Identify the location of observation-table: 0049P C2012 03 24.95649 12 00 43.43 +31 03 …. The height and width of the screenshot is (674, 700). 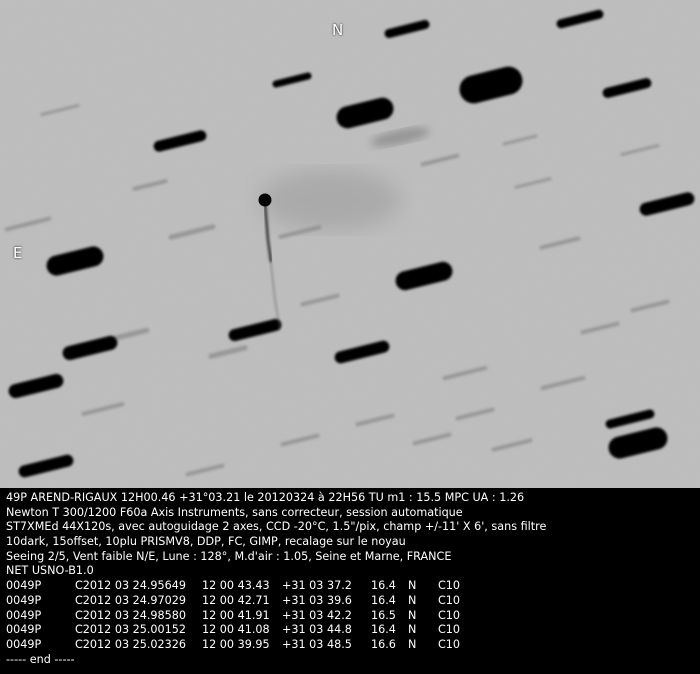
(353, 615).